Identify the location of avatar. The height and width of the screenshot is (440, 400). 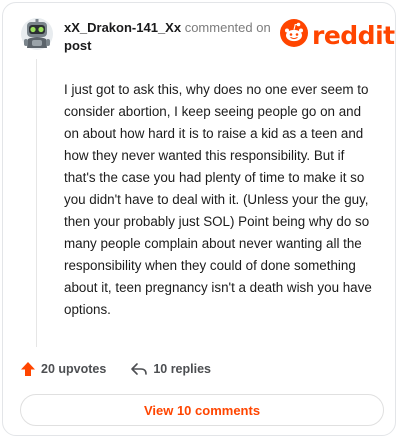
(37, 34).